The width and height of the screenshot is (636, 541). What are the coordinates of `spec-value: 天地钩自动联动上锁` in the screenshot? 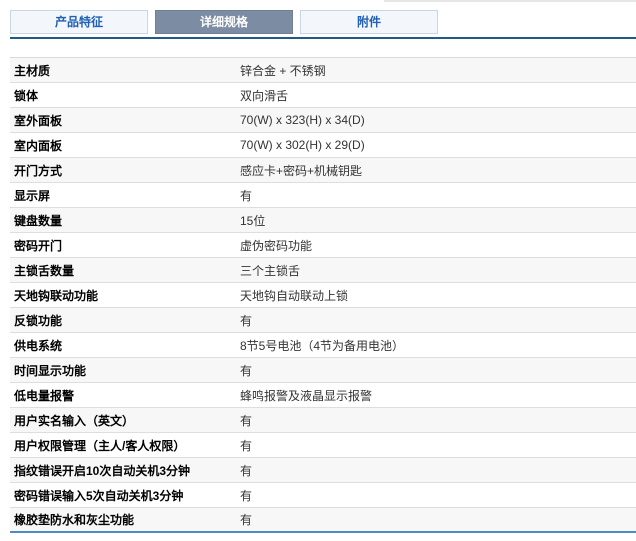 It's located at (294, 295).